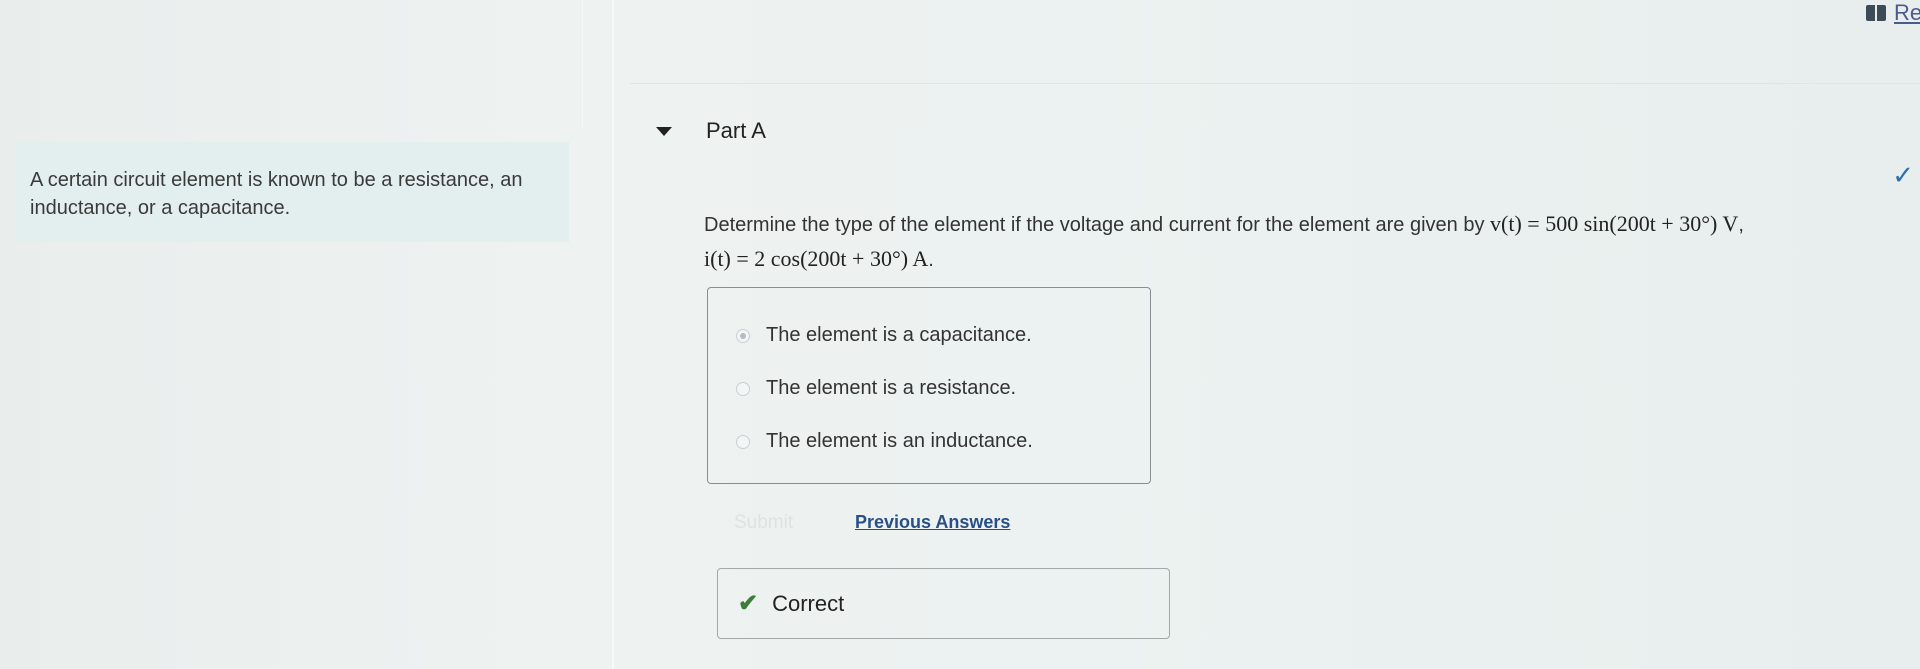  I want to click on resources-link: Re, so click(1907, 13).